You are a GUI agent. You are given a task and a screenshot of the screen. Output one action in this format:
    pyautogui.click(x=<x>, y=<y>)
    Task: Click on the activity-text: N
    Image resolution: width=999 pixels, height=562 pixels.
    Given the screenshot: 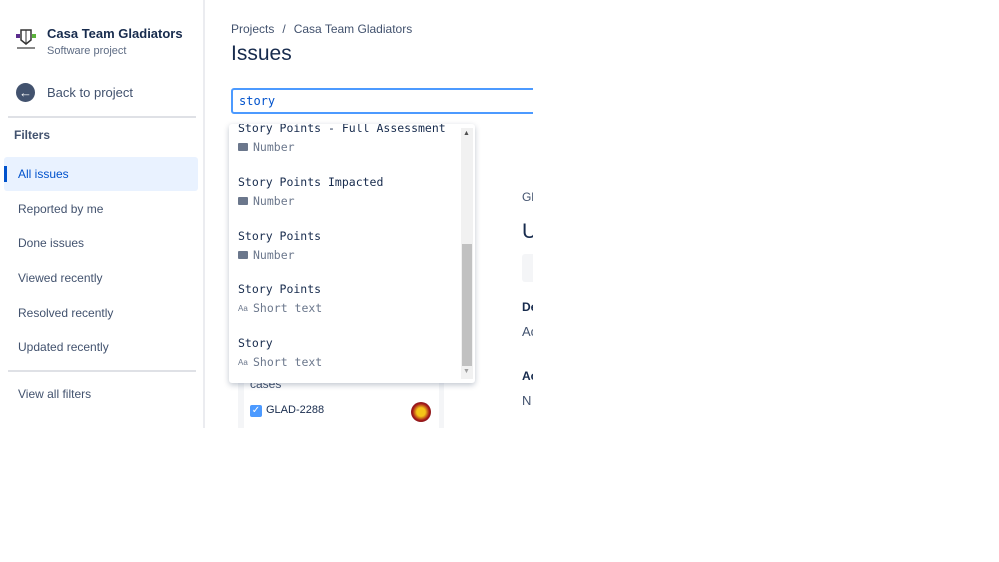 What is the action you would take?
    pyautogui.click(x=527, y=400)
    